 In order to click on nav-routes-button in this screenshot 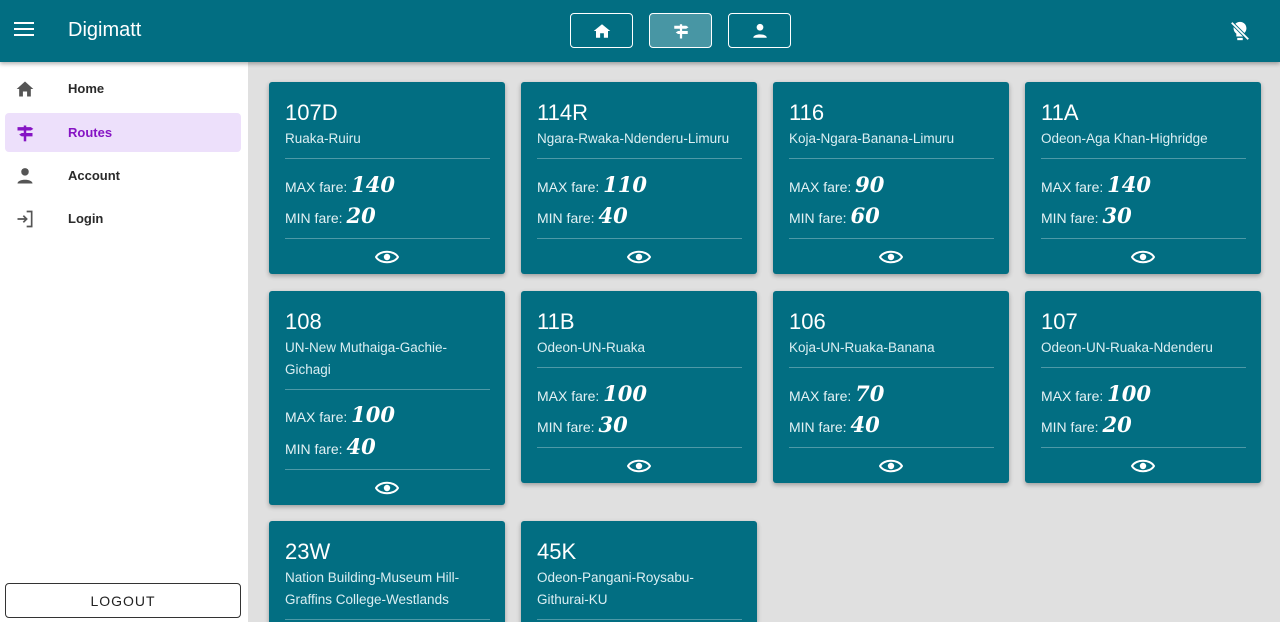, I will do `click(680, 30)`.